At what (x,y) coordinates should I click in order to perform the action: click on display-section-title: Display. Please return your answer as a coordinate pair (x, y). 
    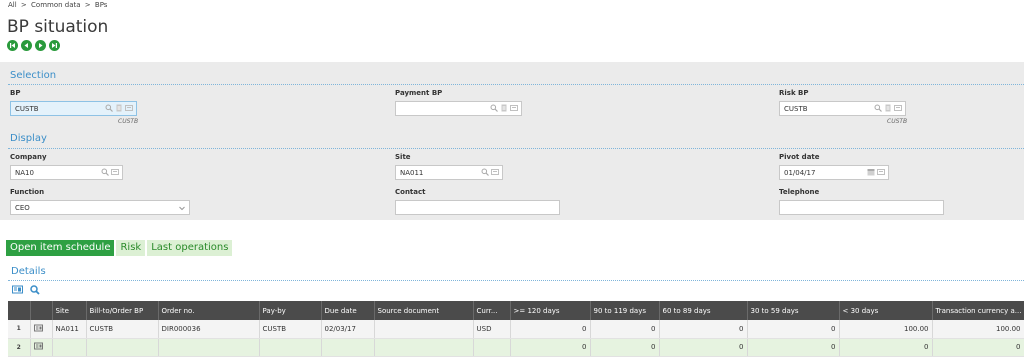
    Looking at the image, I should click on (28, 138).